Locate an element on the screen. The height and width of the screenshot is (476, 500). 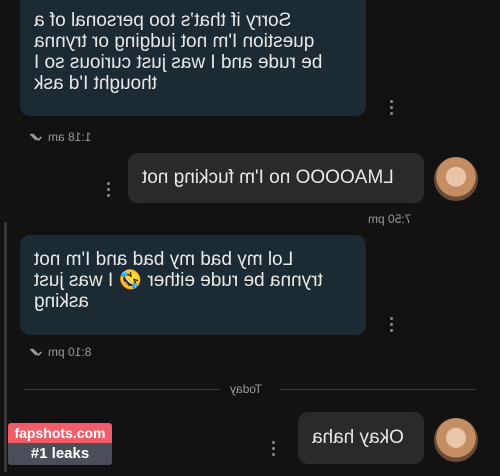
message-meta-1: 1:18 am is located at coordinates (57, 137).